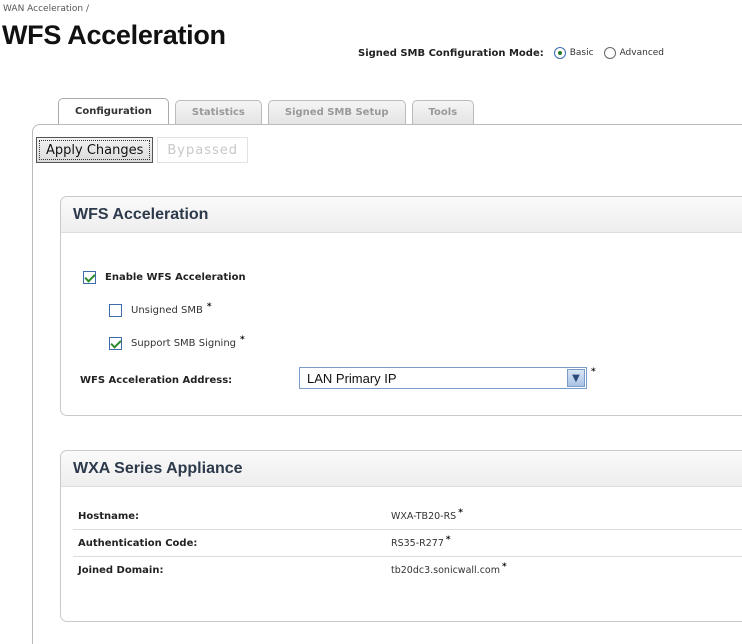 The width and height of the screenshot is (742, 644). I want to click on radio-advanced: Advanced, so click(633, 53).